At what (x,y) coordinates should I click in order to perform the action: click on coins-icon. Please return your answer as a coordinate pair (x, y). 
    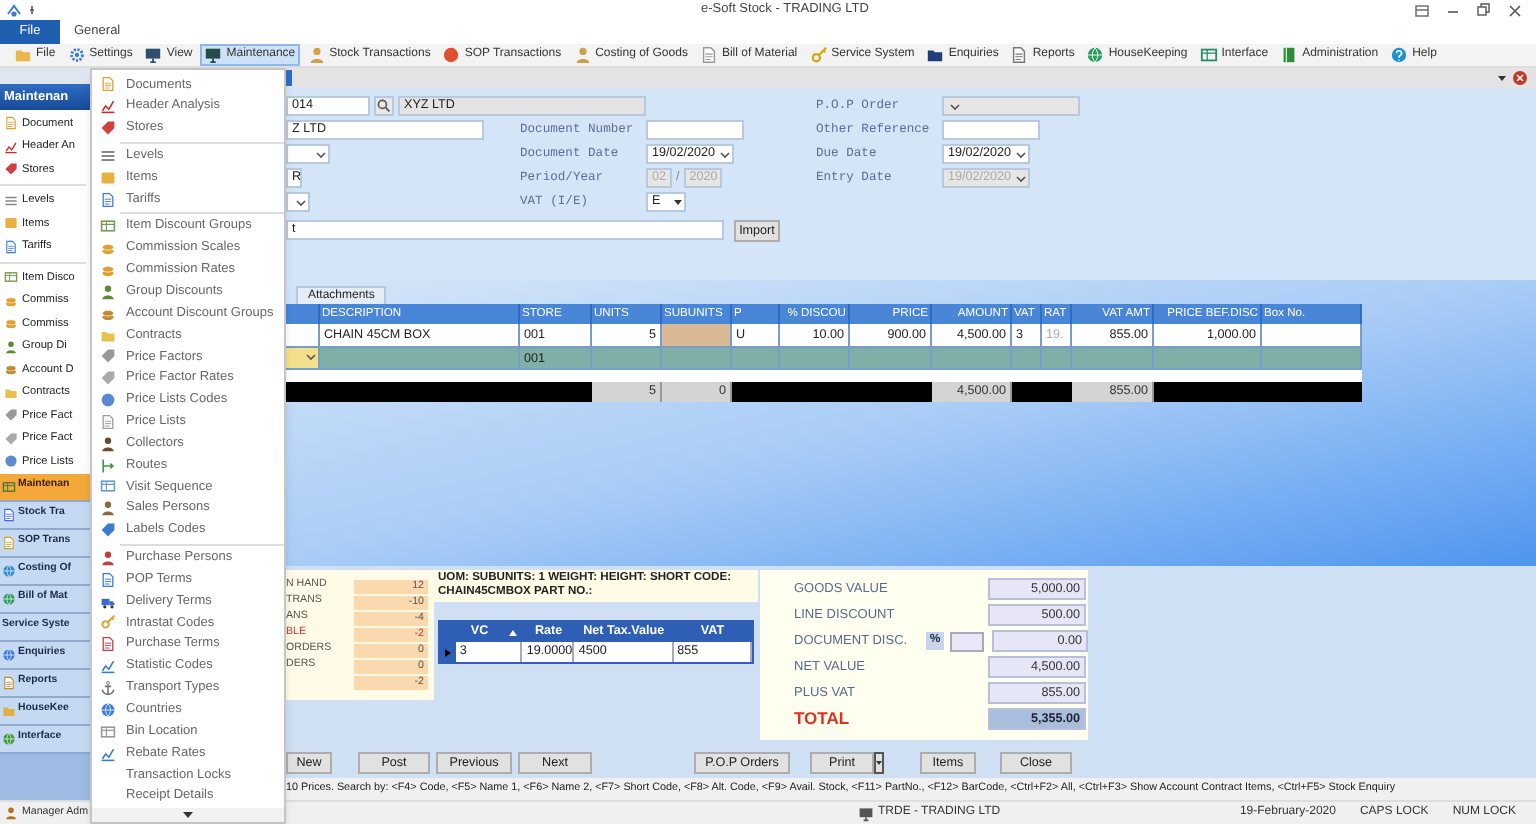
    Looking at the image, I should click on (108, 313).